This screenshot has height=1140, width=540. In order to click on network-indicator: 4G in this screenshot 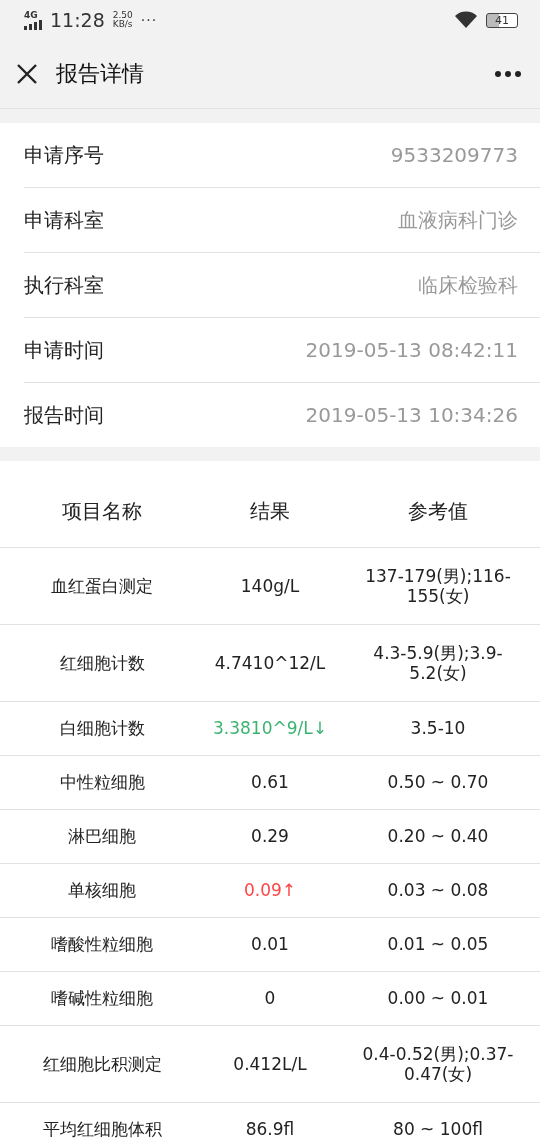, I will do `click(33, 20)`.